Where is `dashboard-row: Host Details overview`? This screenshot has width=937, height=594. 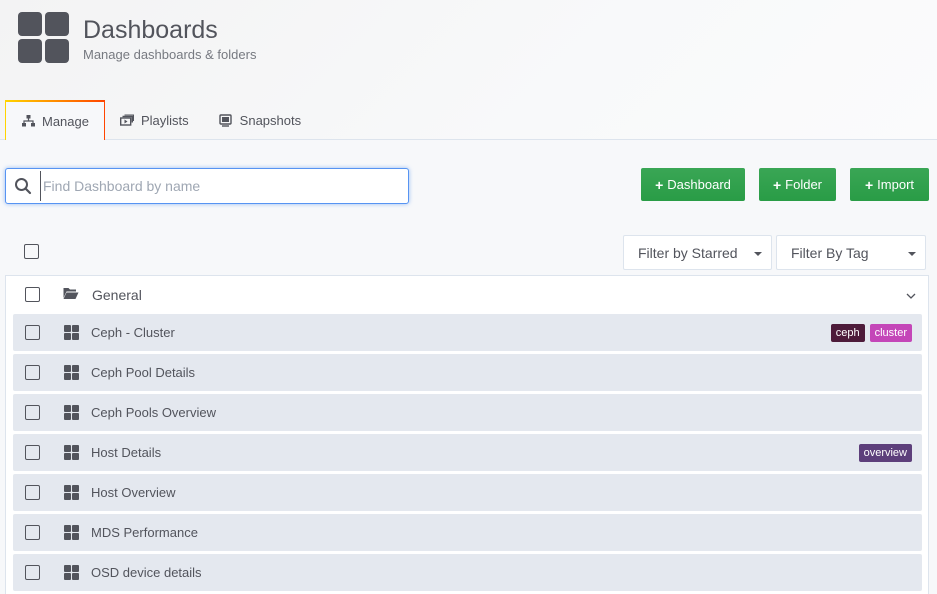 dashboard-row: Host Details overview is located at coordinates (467, 452).